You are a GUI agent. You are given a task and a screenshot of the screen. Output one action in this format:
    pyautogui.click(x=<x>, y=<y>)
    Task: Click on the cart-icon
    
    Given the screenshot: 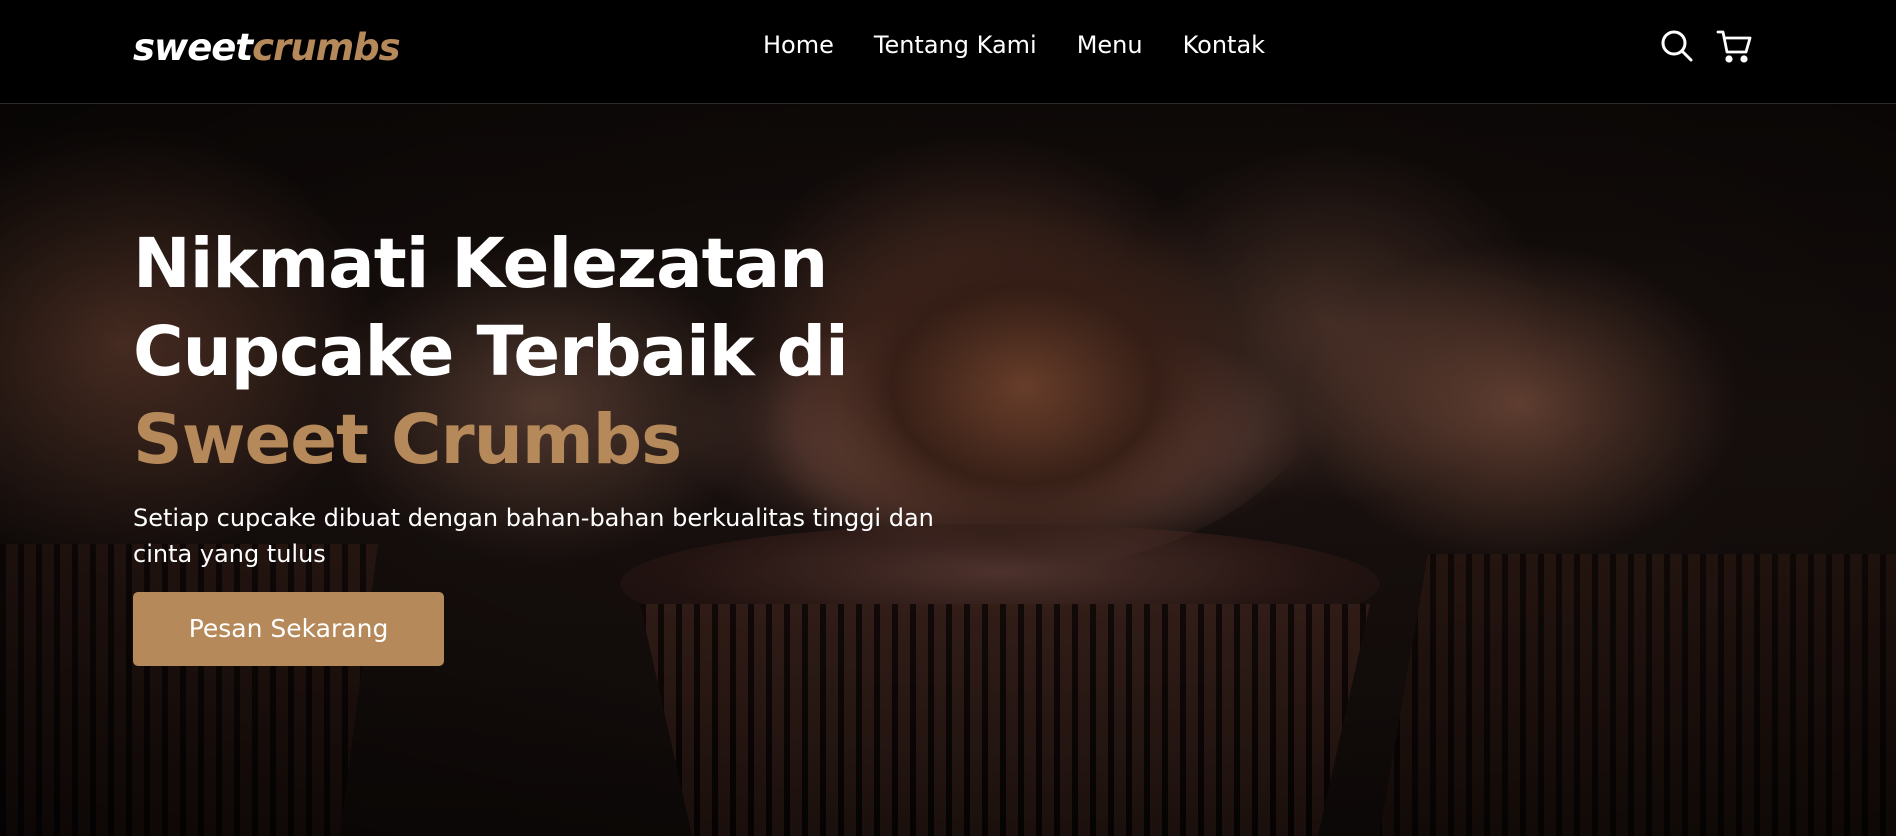 What is the action you would take?
    pyautogui.click(x=1734, y=46)
    